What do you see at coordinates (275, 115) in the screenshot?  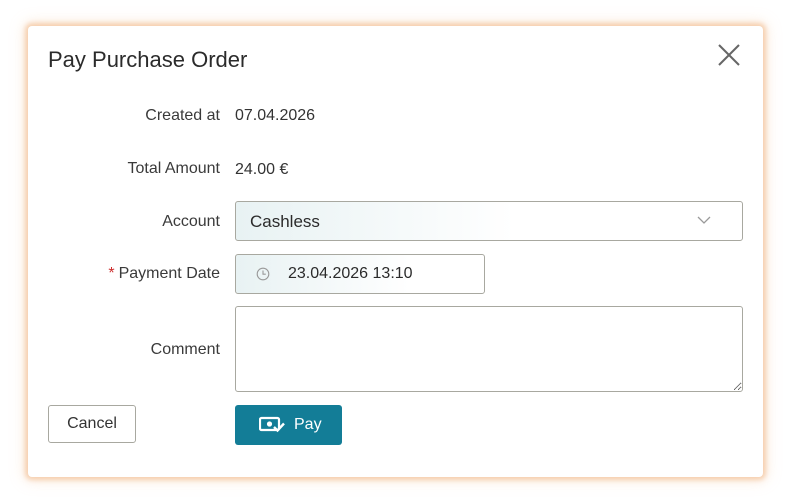 I see `created-at-value: 07.04.2026` at bounding box center [275, 115].